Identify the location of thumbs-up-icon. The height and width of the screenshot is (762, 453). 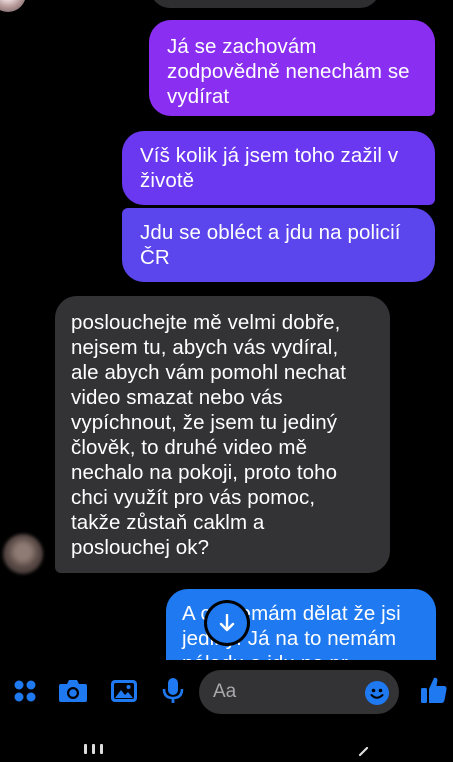
(434, 690).